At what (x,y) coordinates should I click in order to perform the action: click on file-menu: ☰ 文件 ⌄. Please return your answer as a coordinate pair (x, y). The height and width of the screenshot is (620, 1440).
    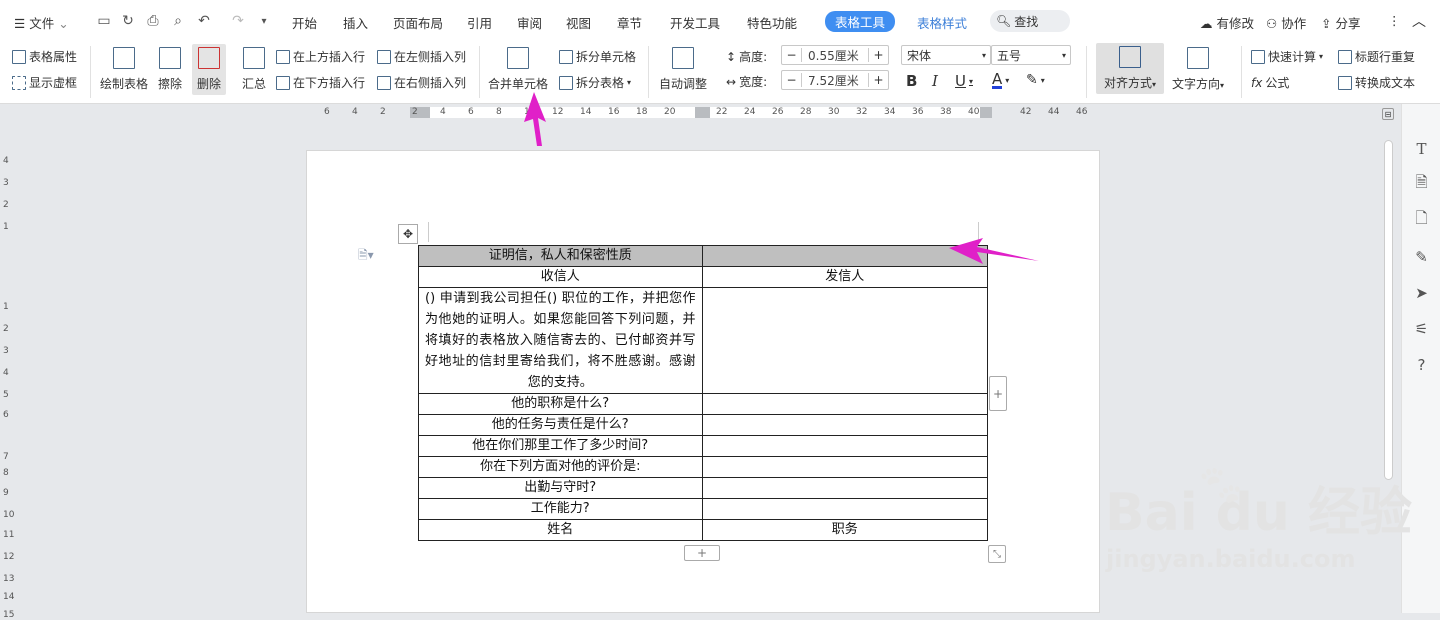
    Looking at the image, I should click on (41, 22).